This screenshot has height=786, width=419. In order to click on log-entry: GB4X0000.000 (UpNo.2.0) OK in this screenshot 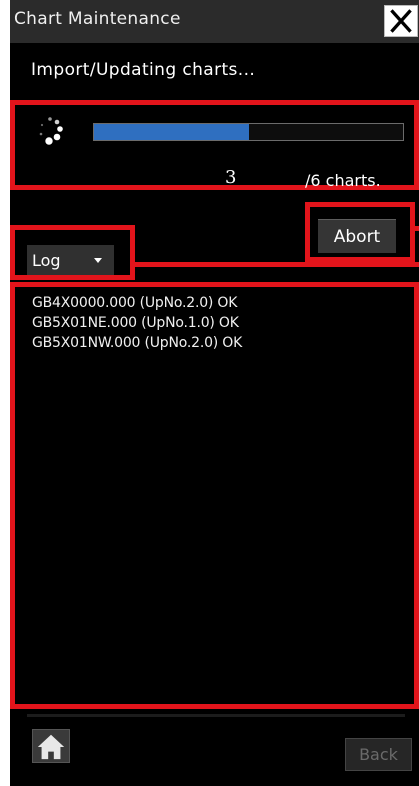, I will do `click(135, 303)`.